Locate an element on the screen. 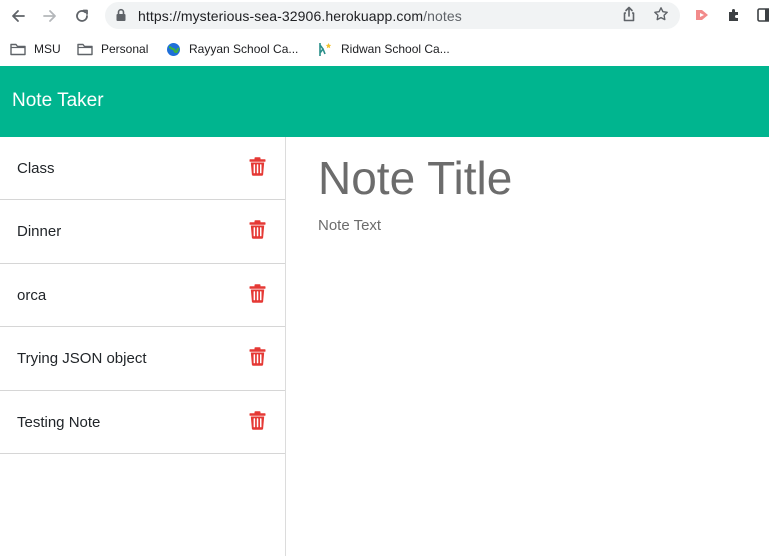 This screenshot has height=556, width=769. note-title: Class is located at coordinates (36, 168).